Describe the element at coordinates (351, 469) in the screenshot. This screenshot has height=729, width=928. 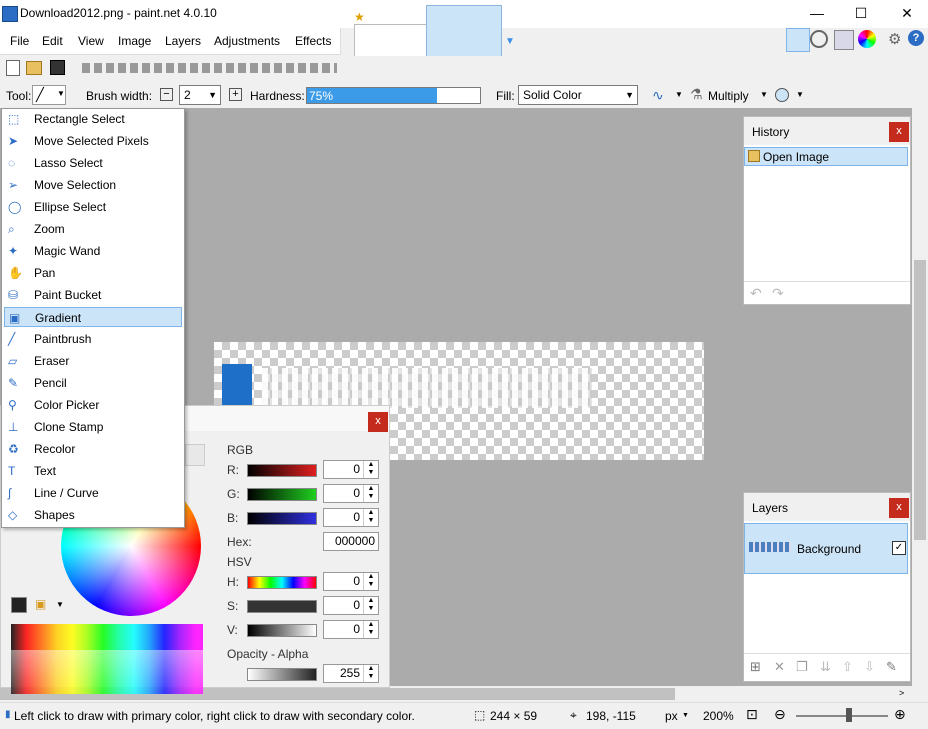
I see `red-input: 0 ▲ ▼` at that location.